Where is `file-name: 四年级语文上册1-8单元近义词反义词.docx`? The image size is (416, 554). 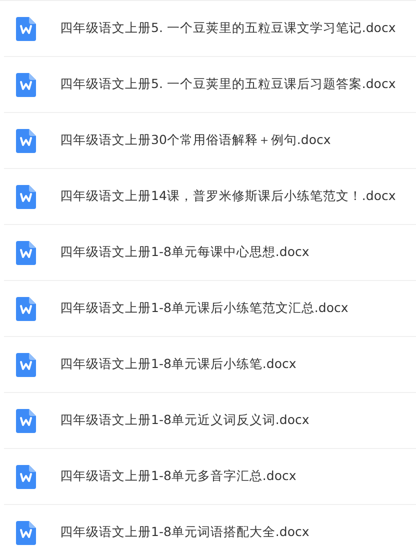
file-name: 四年级语文上册1-8单元近义词反义词.docx is located at coordinates (185, 420).